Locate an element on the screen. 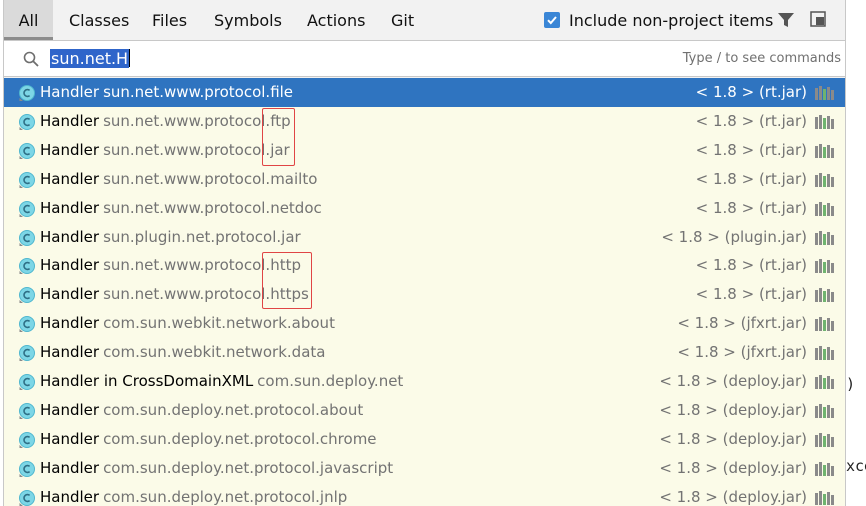  tab-files: Files is located at coordinates (169, 20).